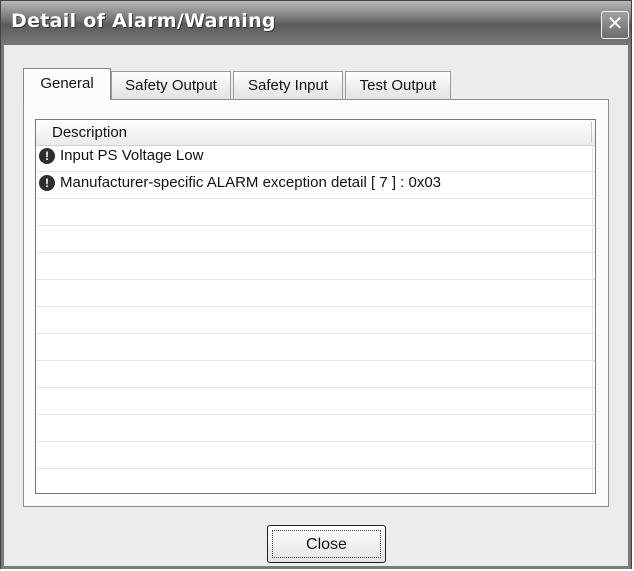 The image size is (634, 571). I want to click on list-item: ! Input PS Voltage Low, so click(315, 158).